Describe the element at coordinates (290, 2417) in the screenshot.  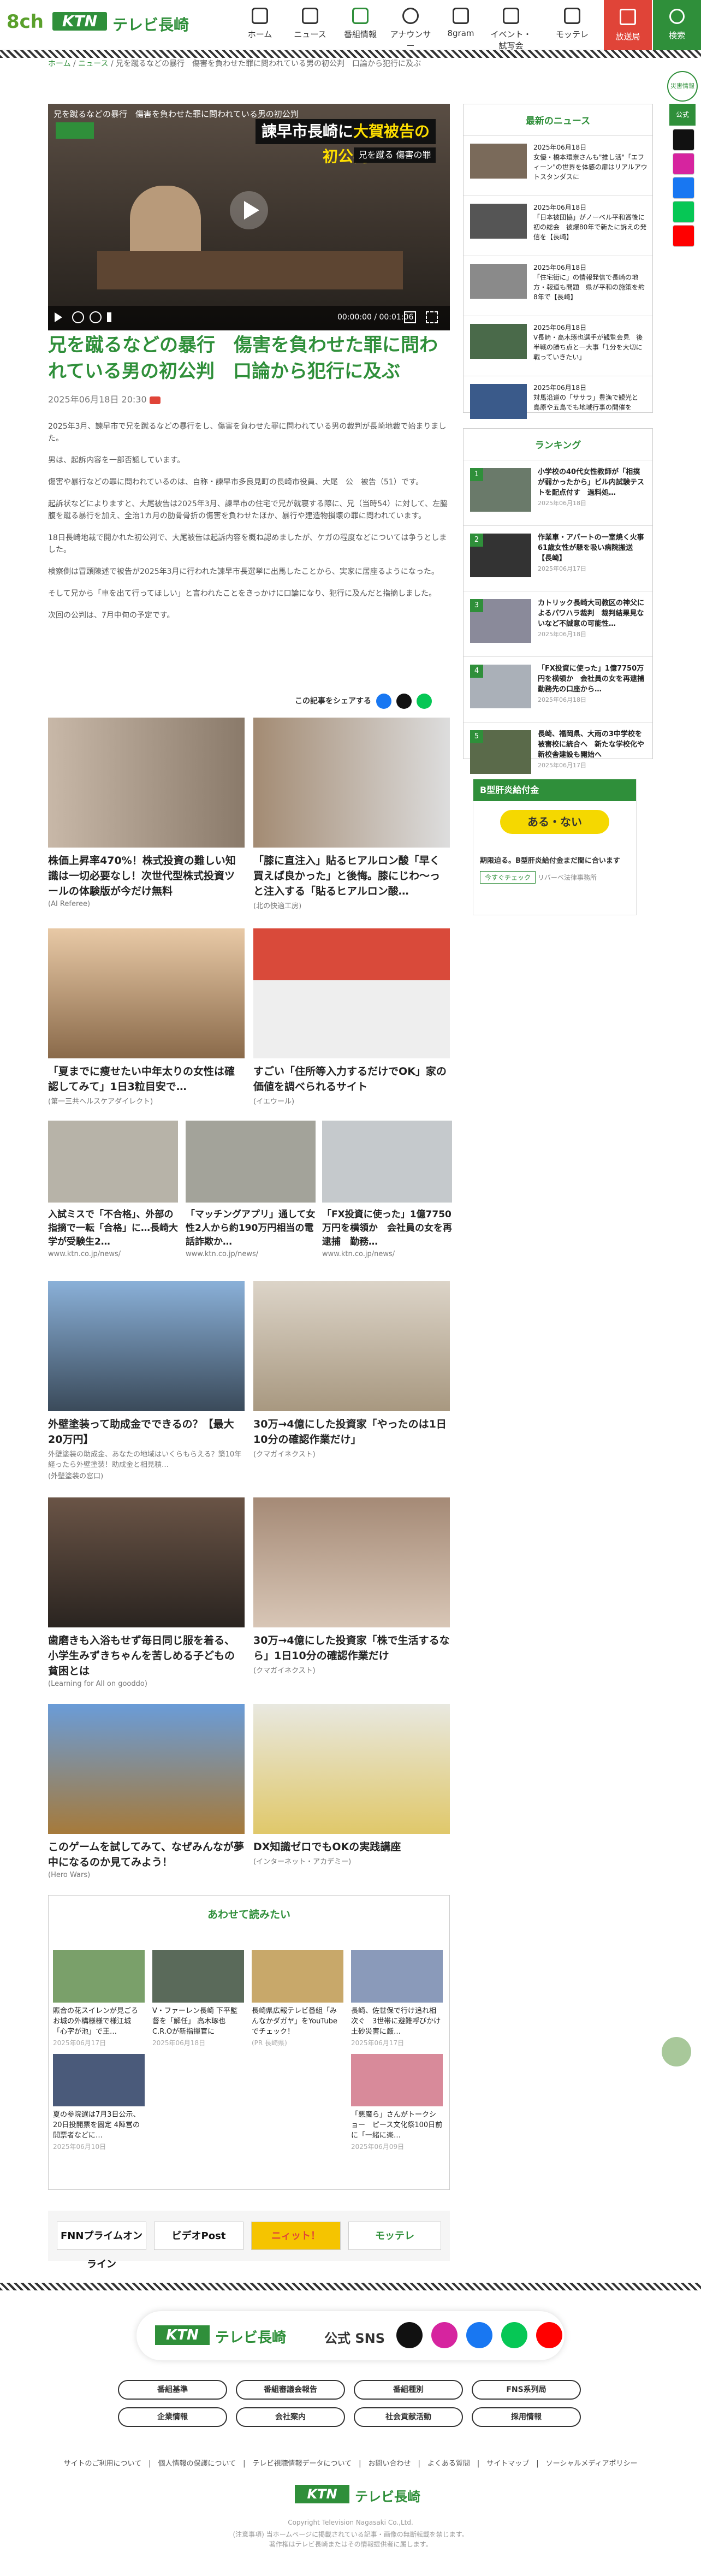
I see `footer-link-company-guide: 会社案内` at that location.